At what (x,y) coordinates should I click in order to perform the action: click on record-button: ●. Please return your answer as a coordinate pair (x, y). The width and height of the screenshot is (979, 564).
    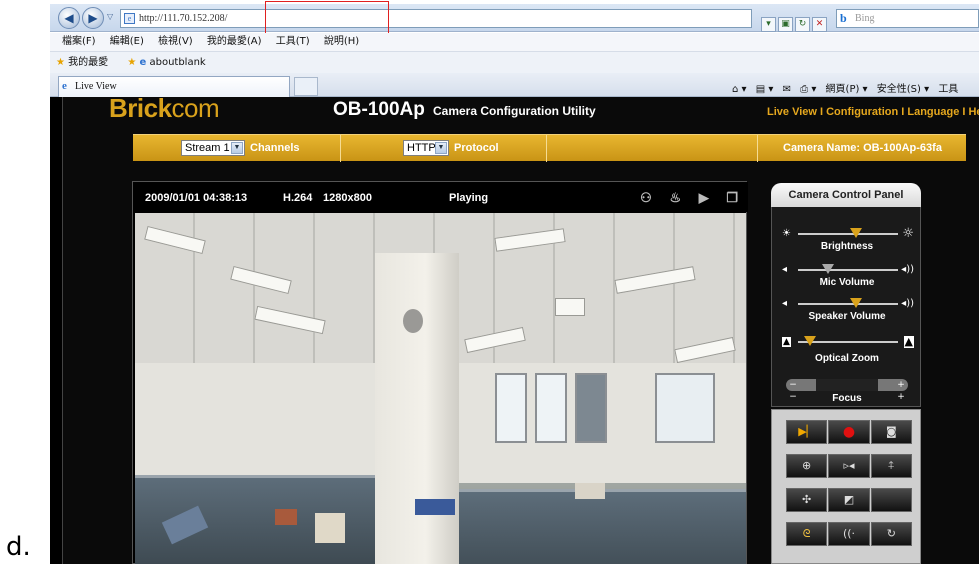
    Looking at the image, I should click on (849, 432).